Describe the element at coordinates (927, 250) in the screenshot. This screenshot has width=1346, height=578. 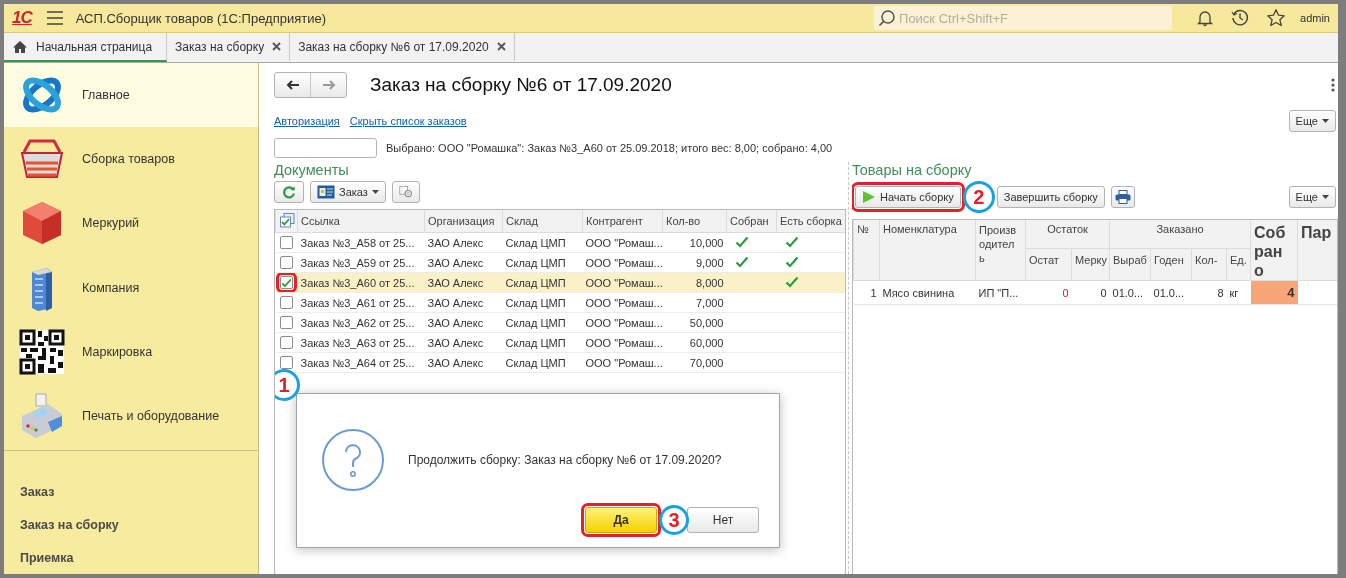
I see `column-header: Номенклатура` at that location.